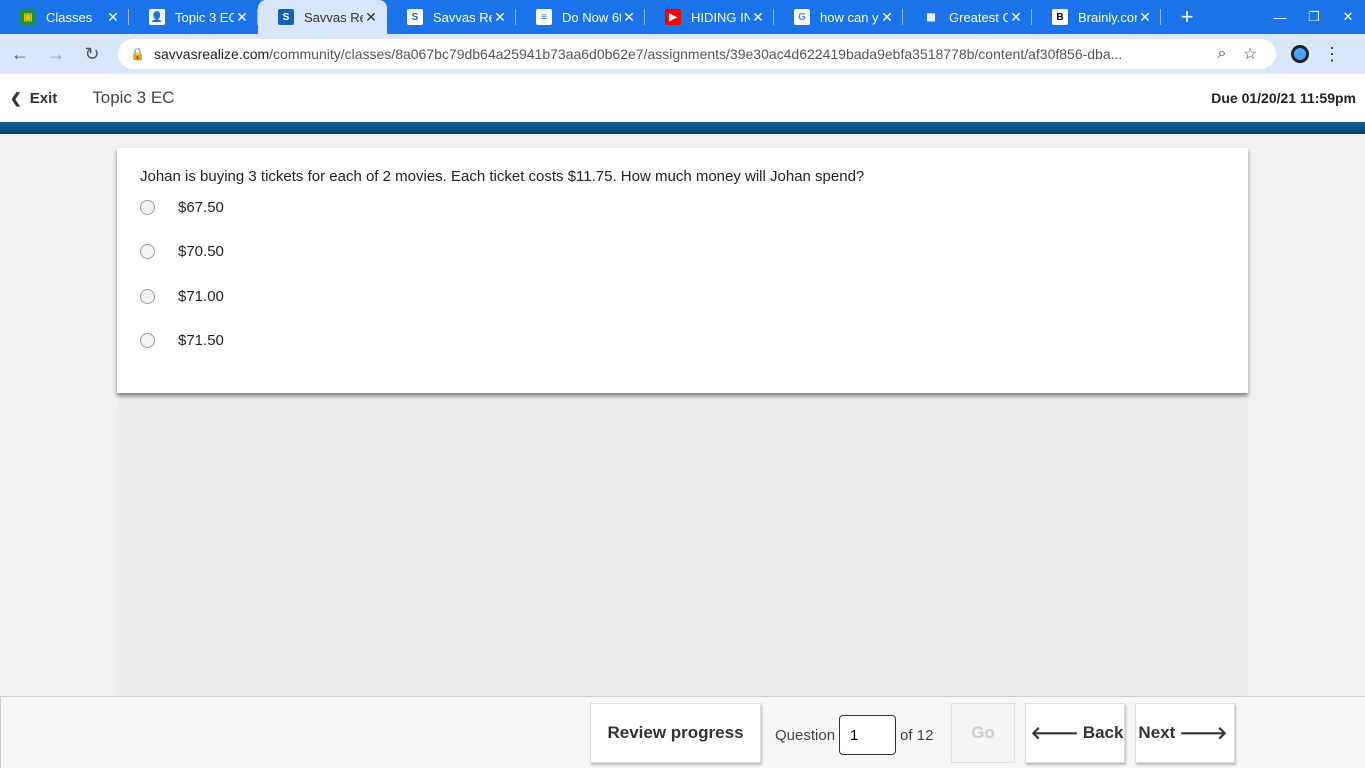 Image resolution: width=1365 pixels, height=768 pixels. Describe the element at coordinates (868, 735) in the screenshot. I see `question-number-input` at that location.